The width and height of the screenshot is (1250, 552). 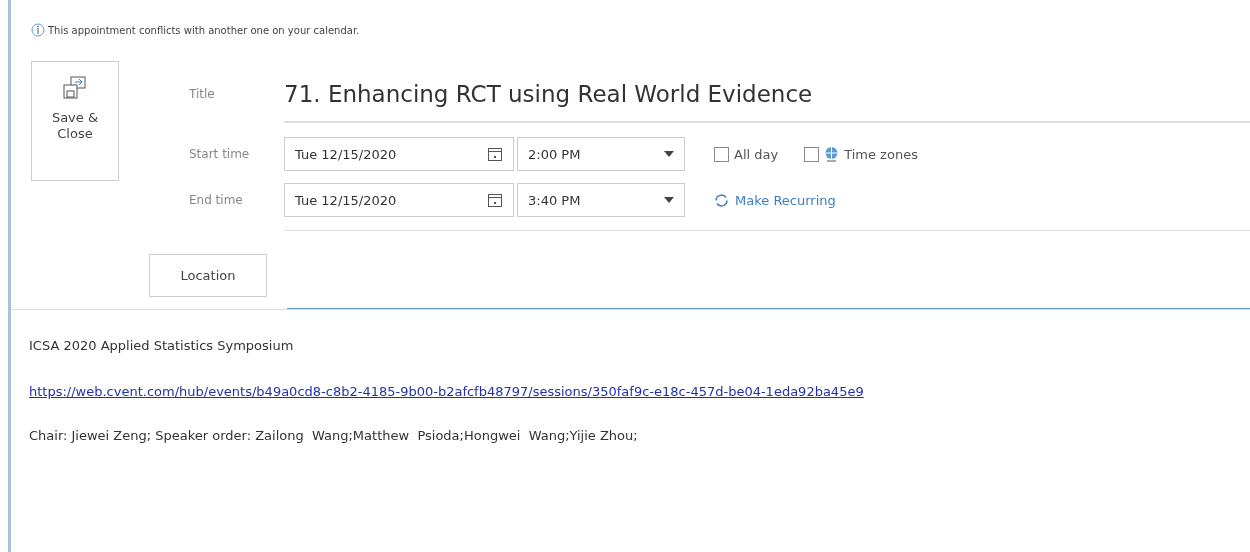 I want to click on info-icon, so click(x=38, y=30).